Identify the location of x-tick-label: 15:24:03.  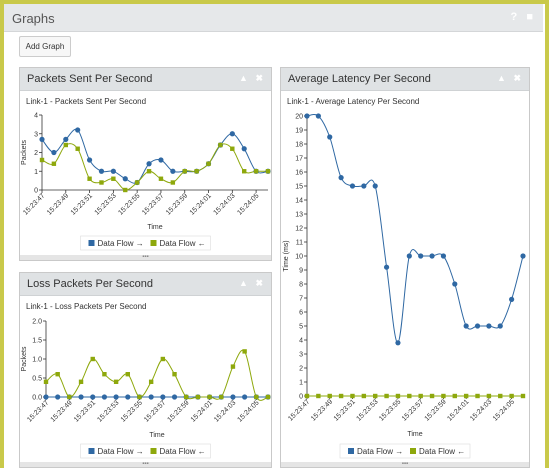
(481, 410).